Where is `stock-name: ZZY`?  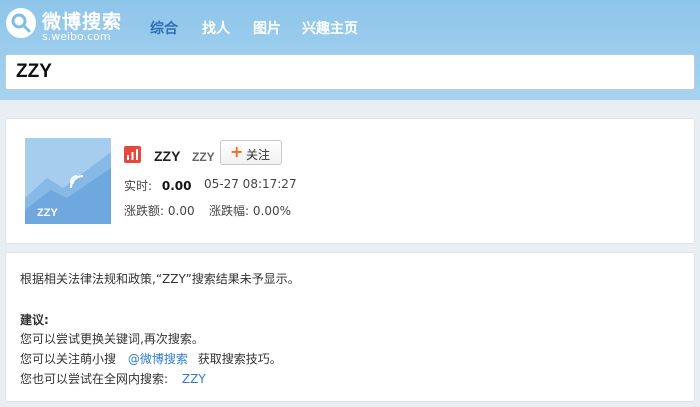
stock-name: ZZY is located at coordinates (167, 156).